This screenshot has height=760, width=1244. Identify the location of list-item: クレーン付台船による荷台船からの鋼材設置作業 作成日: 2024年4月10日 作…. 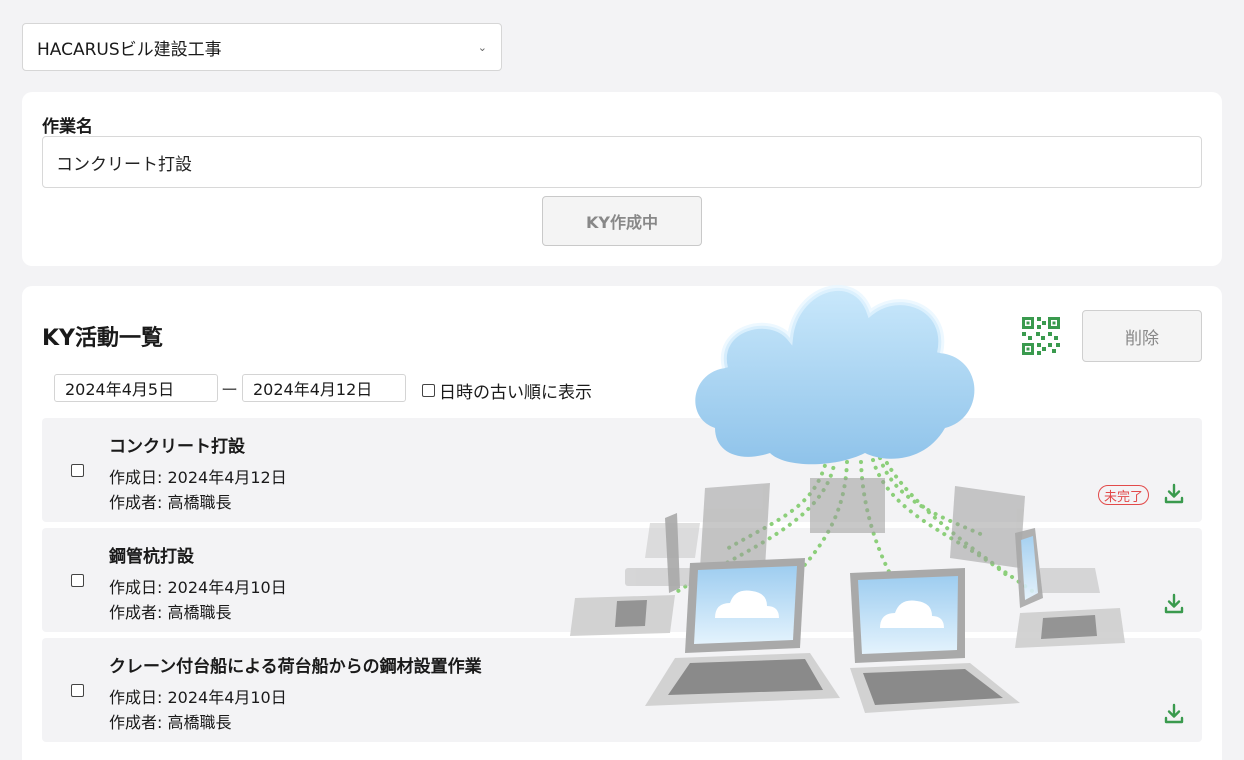
(622, 690).